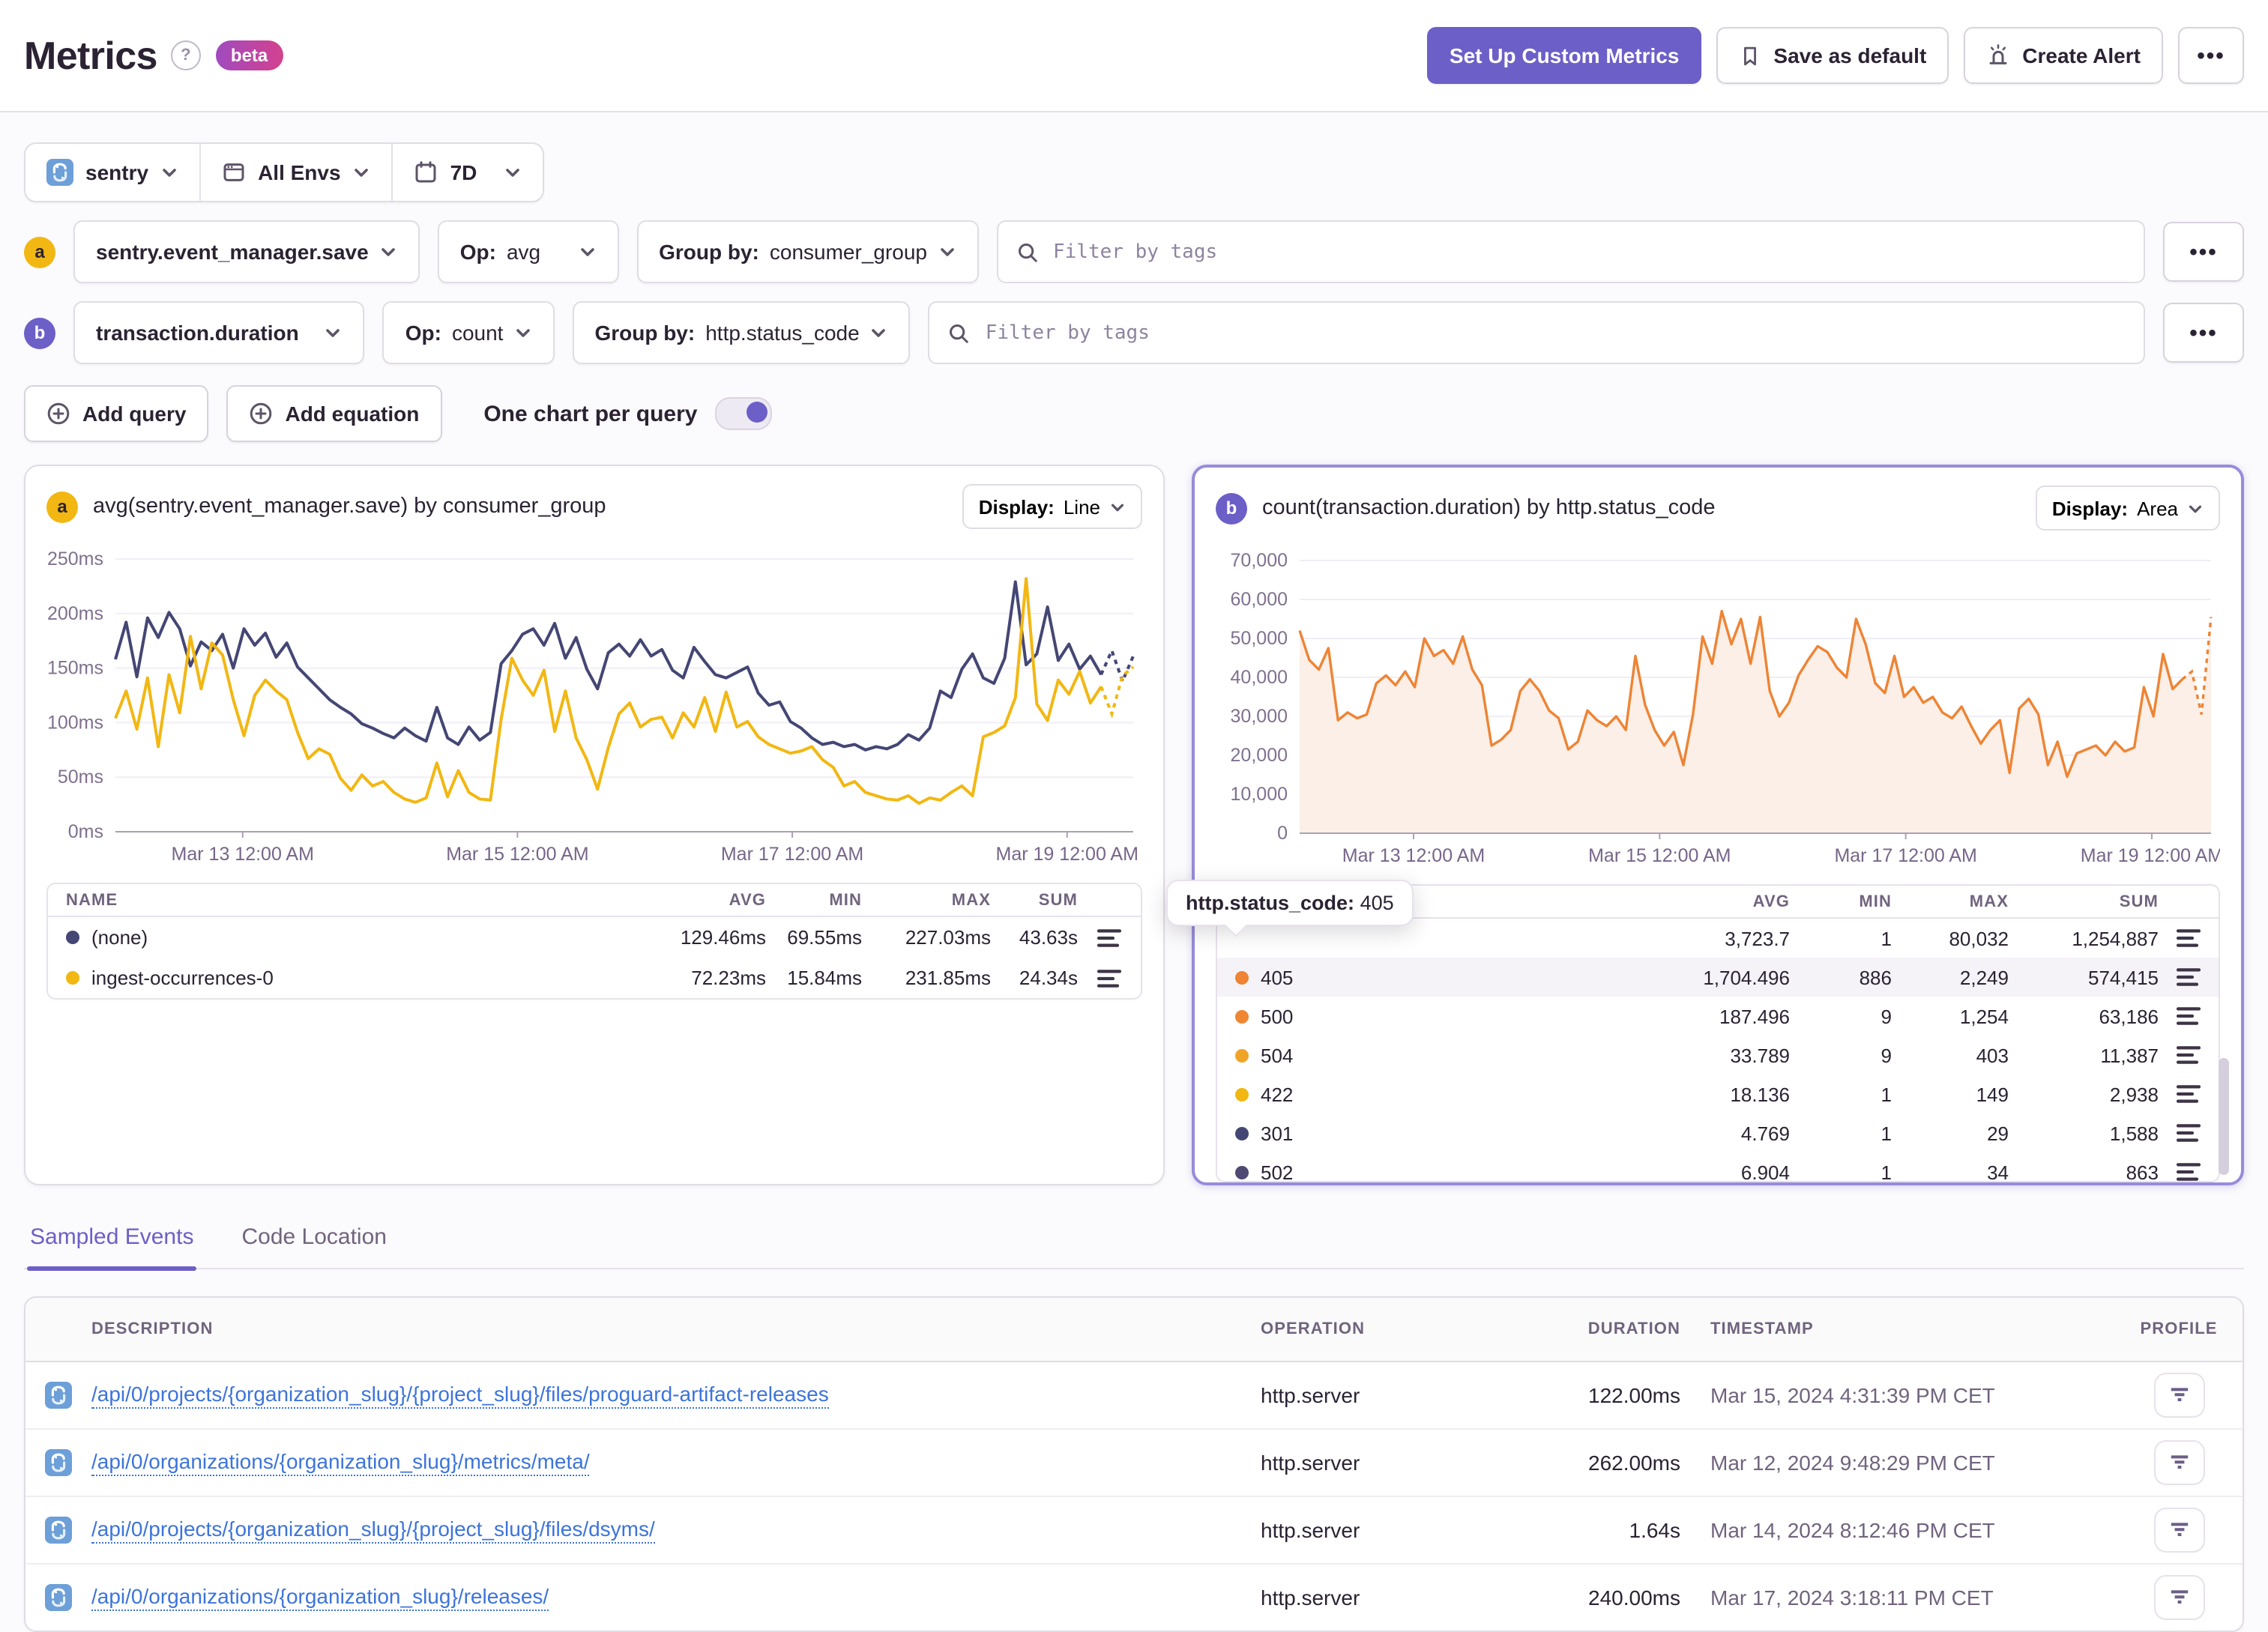  I want to click on display-mode-selector-a: Display: Line, so click(1052, 506).